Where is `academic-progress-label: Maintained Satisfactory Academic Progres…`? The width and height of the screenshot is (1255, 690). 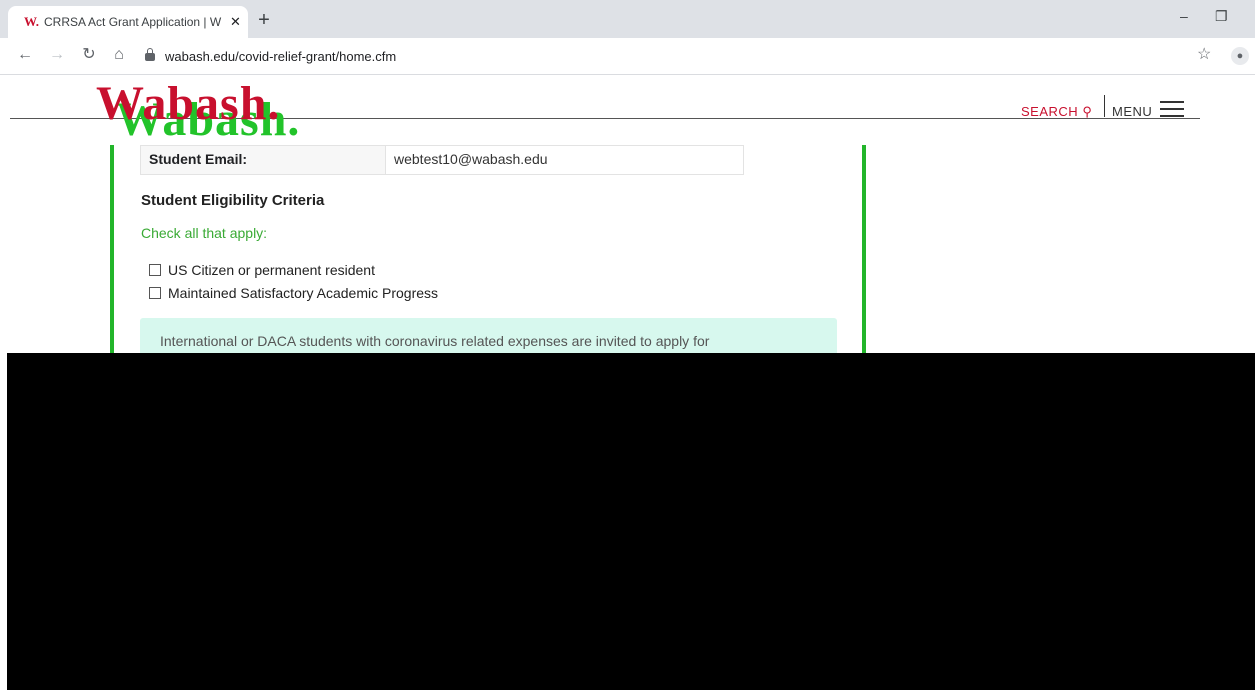
academic-progress-label: Maintained Satisfactory Academic Progres… is located at coordinates (303, 293).